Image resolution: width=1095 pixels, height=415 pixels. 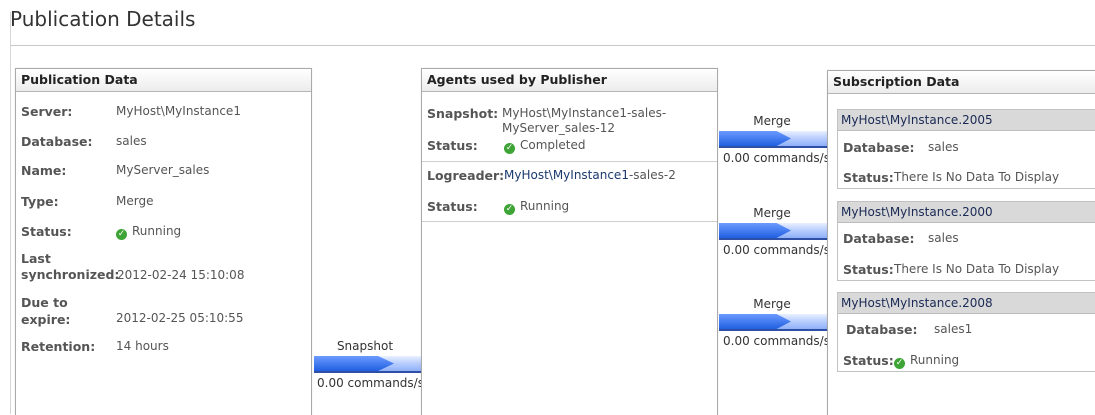 I want to click on snapshot-agent-line2: MyServer_sales-12, so click(x=558, y=128).